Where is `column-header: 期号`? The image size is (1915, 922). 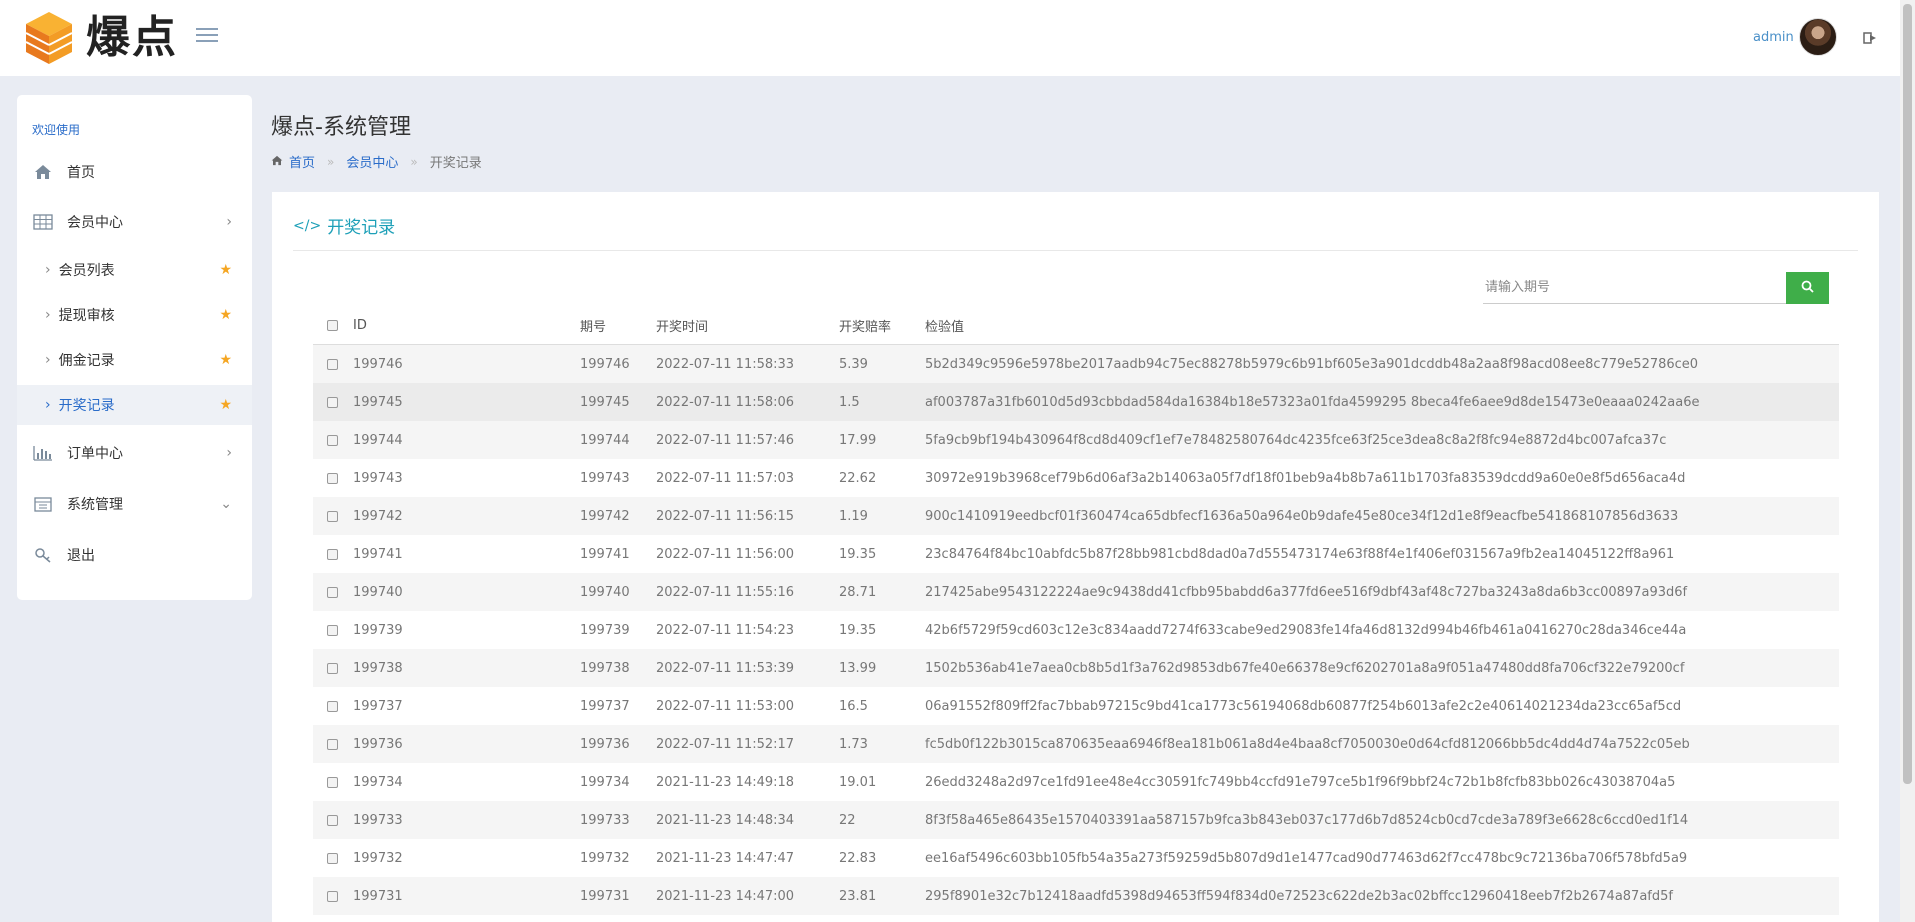 column-header: 期号 is located at coordinates (618, 325).